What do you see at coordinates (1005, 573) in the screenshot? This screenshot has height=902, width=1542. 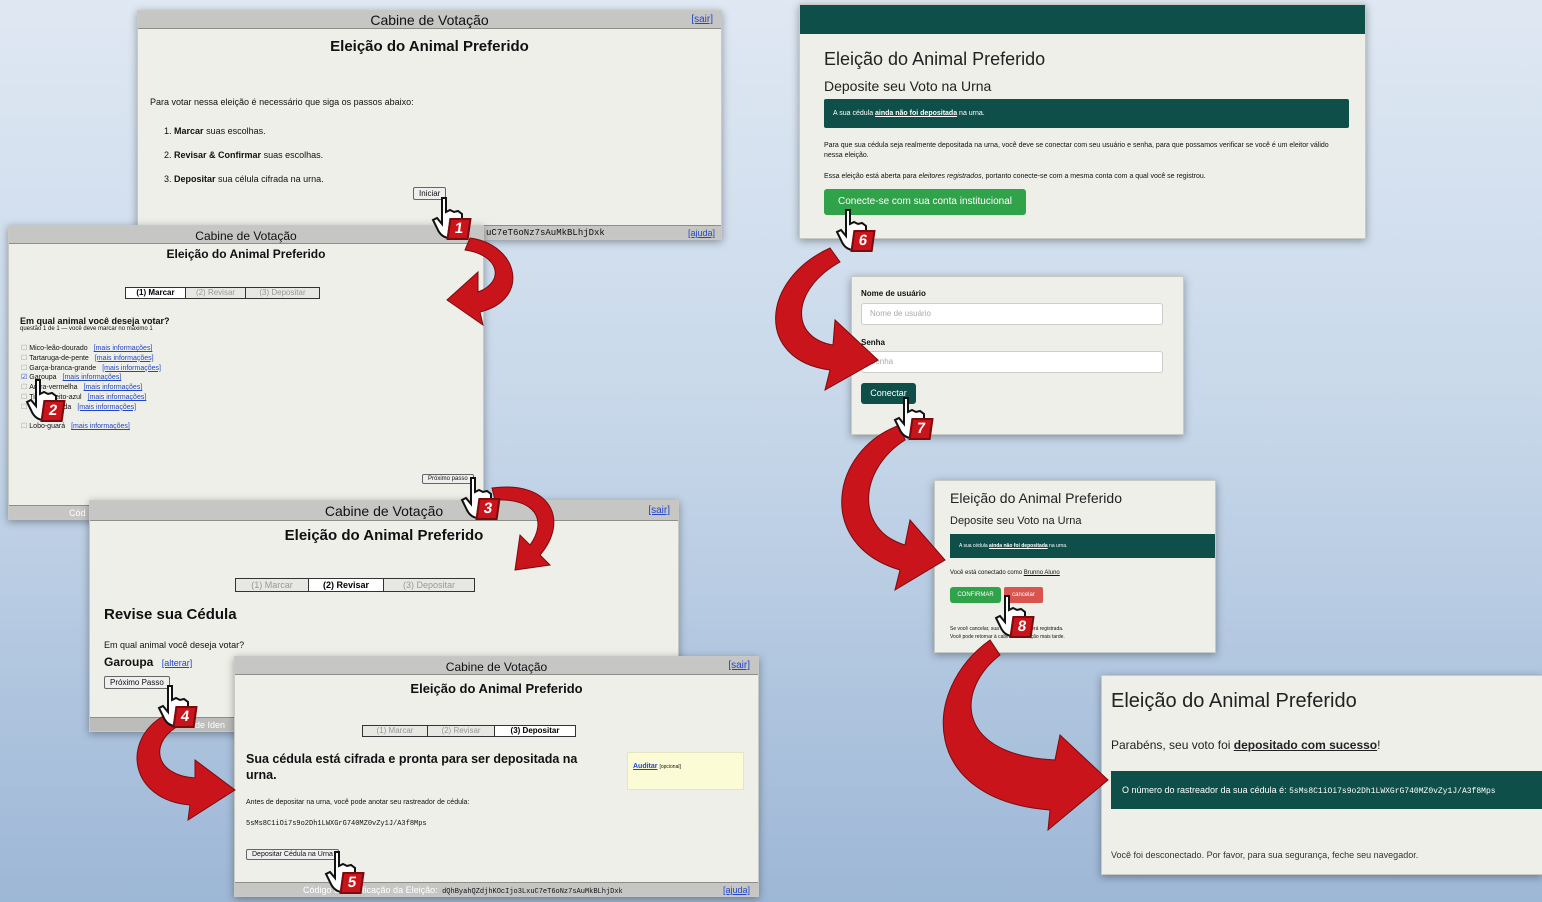 I see `connected-as: Você está conectado como Brunno Aluno` at bounding box center [1005, 573].